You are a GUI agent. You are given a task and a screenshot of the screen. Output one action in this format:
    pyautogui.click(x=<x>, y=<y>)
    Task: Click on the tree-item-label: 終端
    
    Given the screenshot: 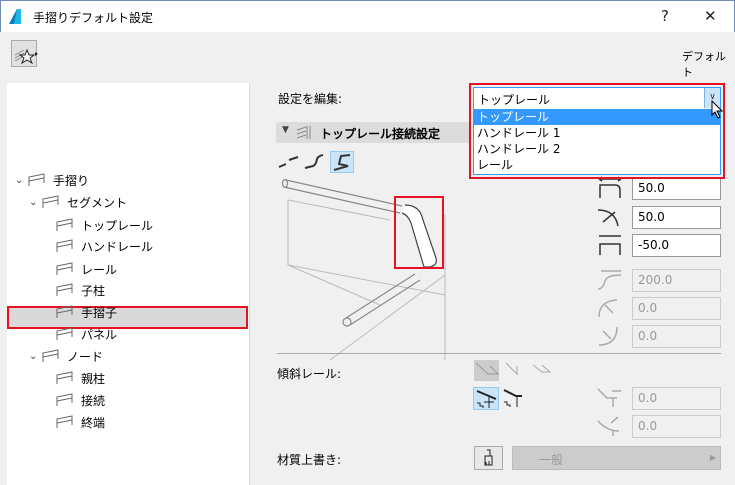 What is the action you would take?
    pyautogui.click(x=93, y=422)
    